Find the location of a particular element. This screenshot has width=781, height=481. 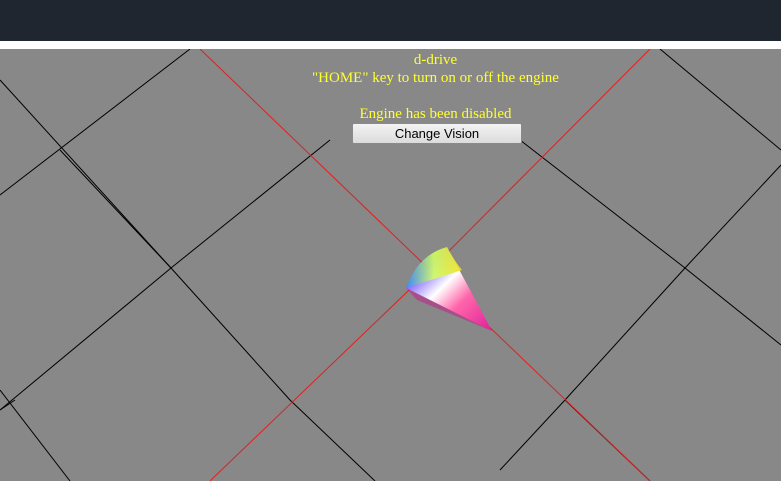

change-vision-button: Change Vision is located at coordinates (437, 133).